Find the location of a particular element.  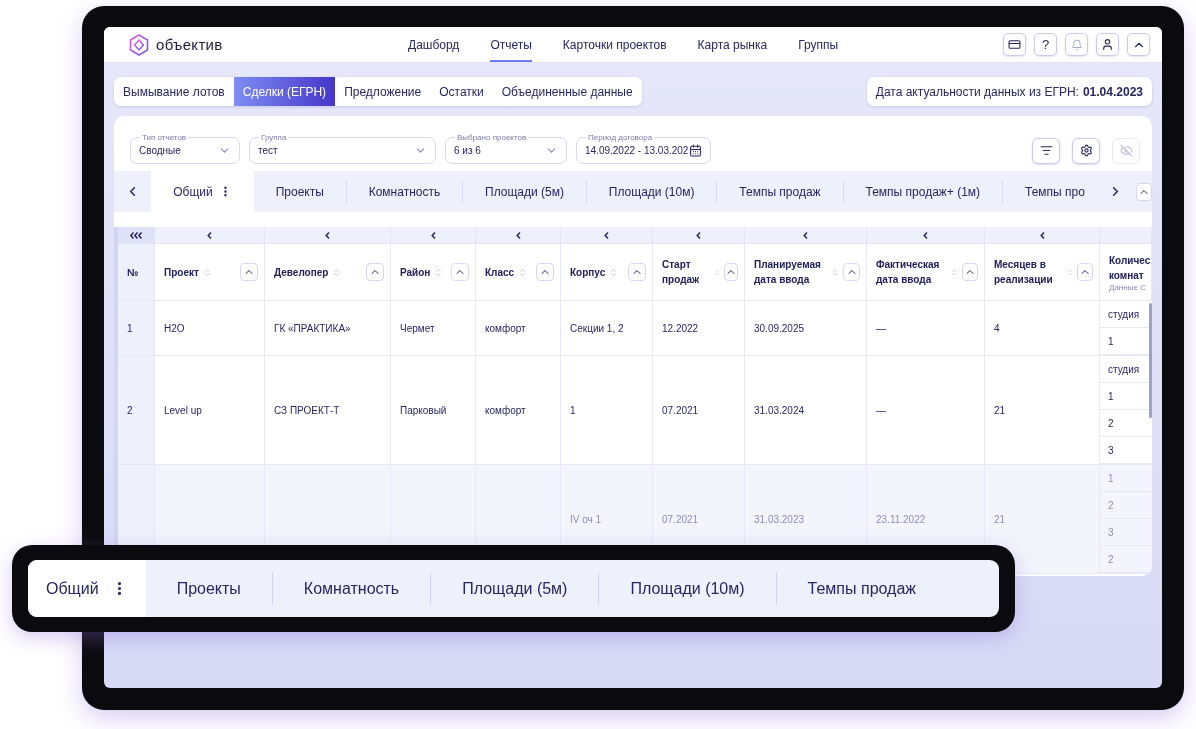

table-cell: ГК «ПРАКТИКА» is located at coordinates (328, 328).